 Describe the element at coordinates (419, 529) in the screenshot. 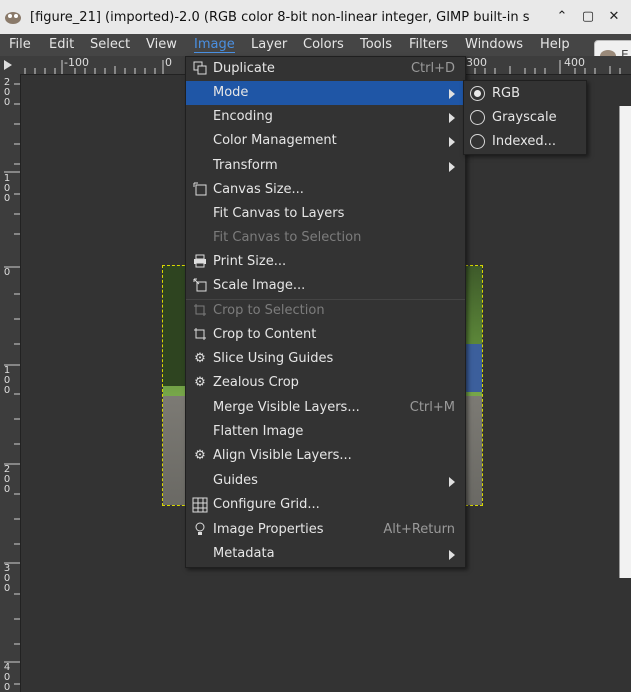

I see `menu-item-accel: Alt+Return` at that location.